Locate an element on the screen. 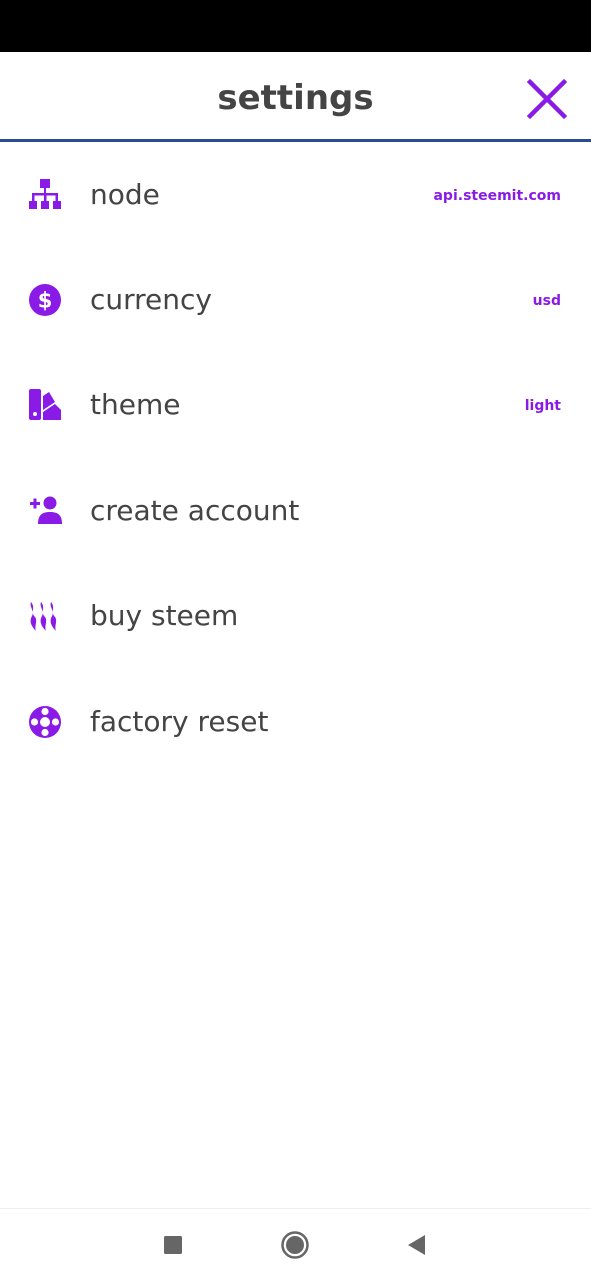 The image size is (591, 1280). setting-label: currency is located at coordinates (151, 299).